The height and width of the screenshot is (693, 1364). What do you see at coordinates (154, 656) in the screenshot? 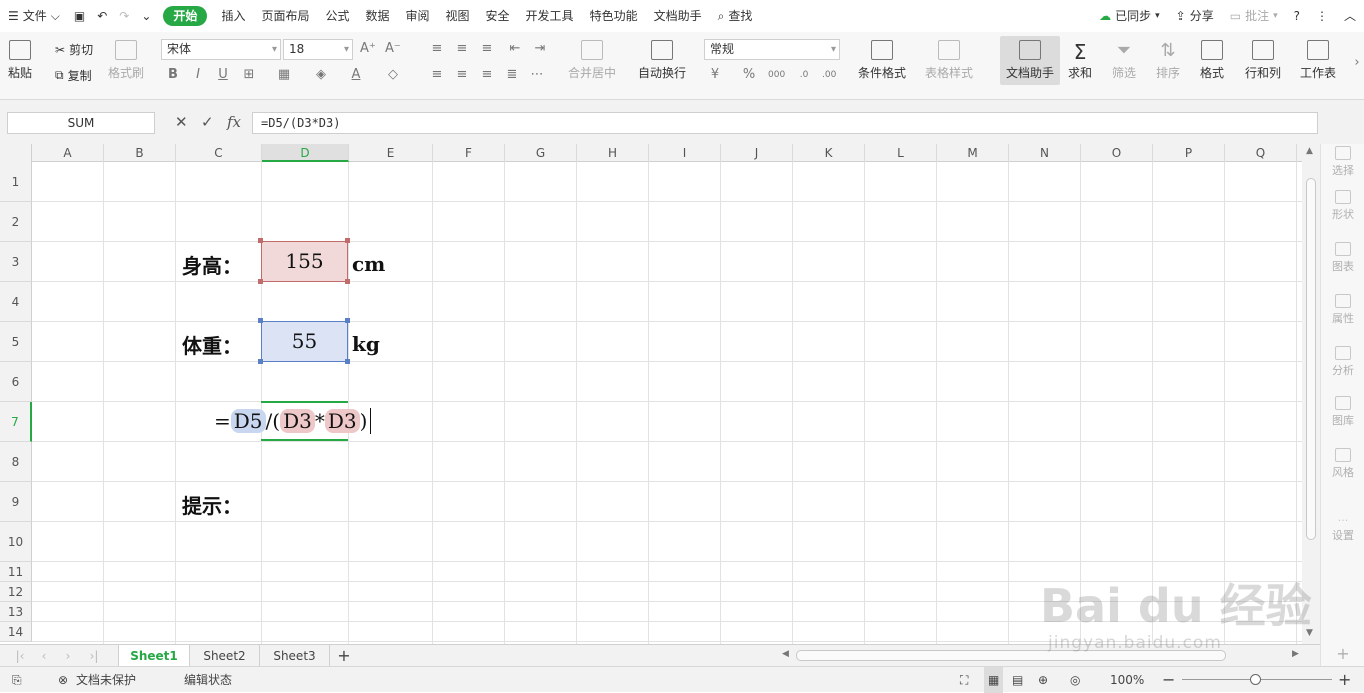
I see `tab-sheet1: Sheet1` at bounding box center [154, 656].